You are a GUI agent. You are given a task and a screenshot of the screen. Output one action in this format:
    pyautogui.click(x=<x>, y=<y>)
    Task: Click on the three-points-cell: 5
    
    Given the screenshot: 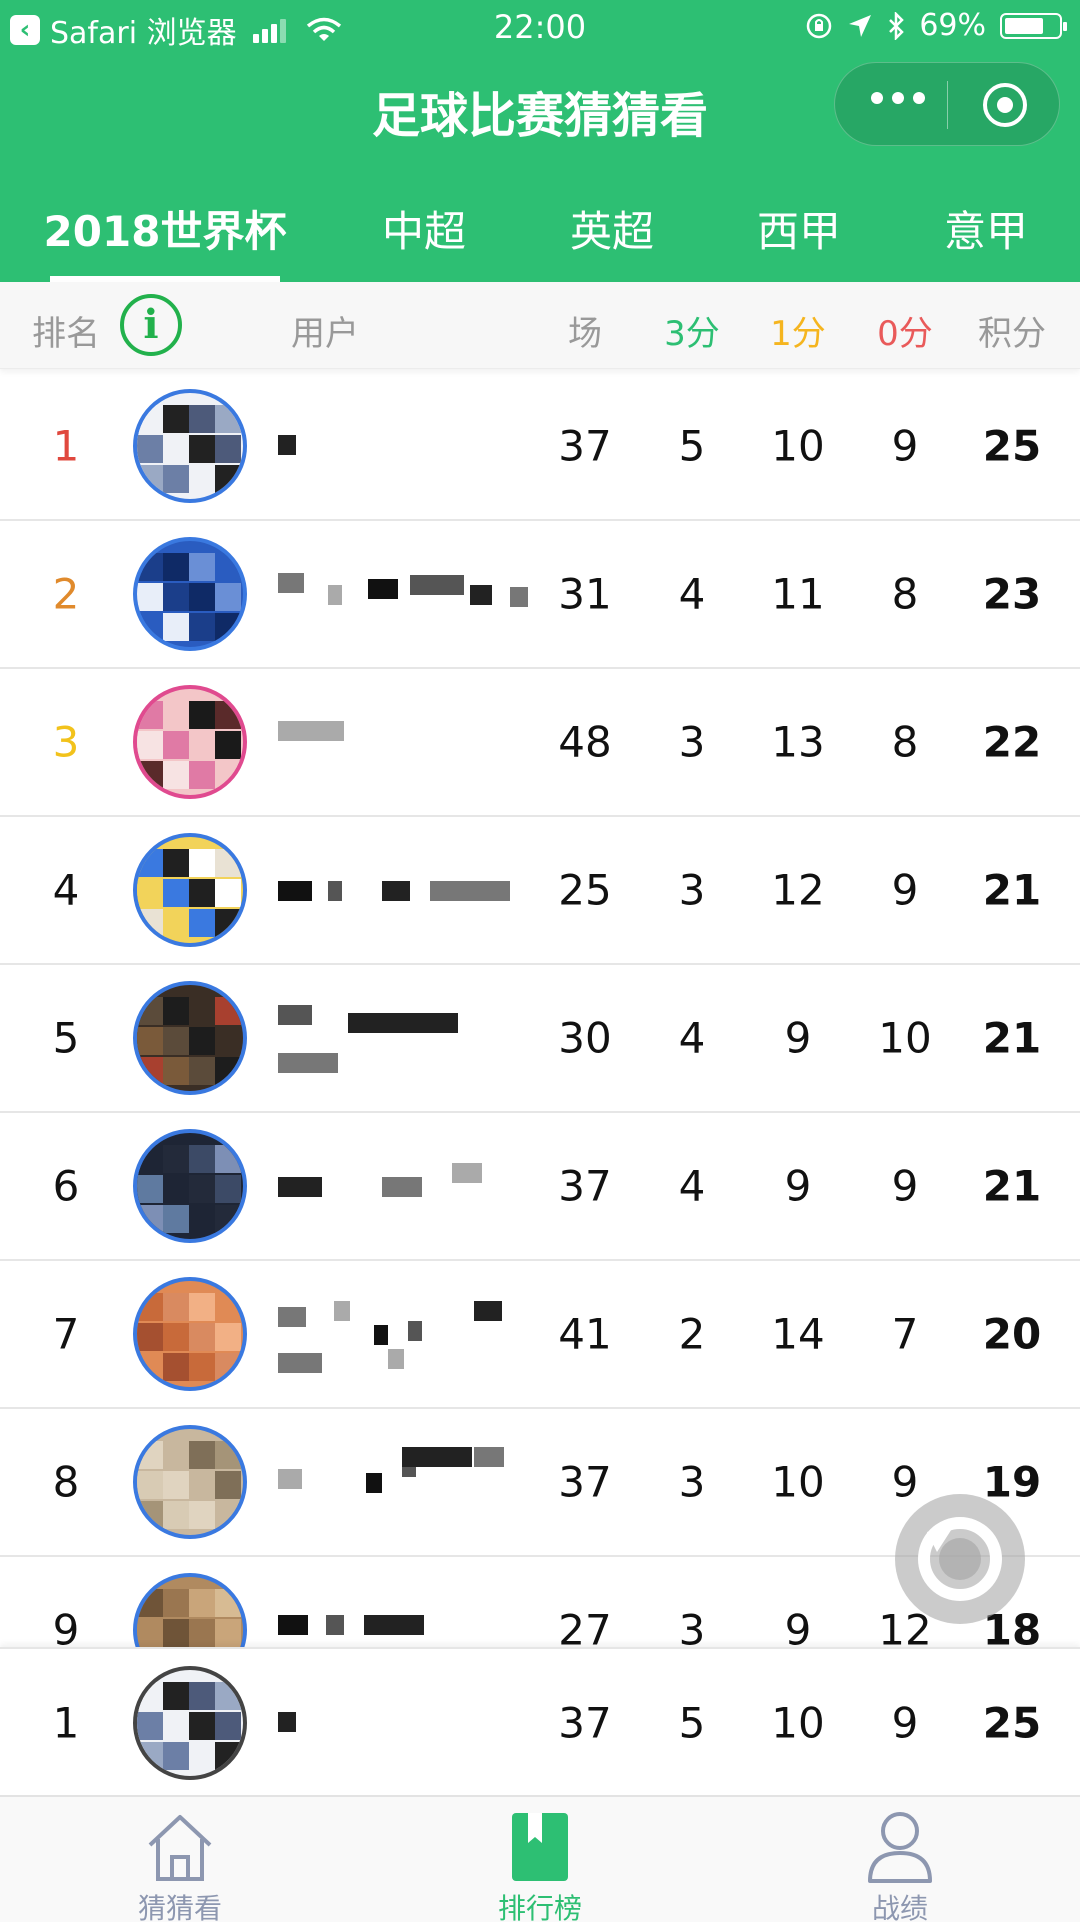 What is the action you would take?
    pyautogui.click(x=692, y=1723)
    